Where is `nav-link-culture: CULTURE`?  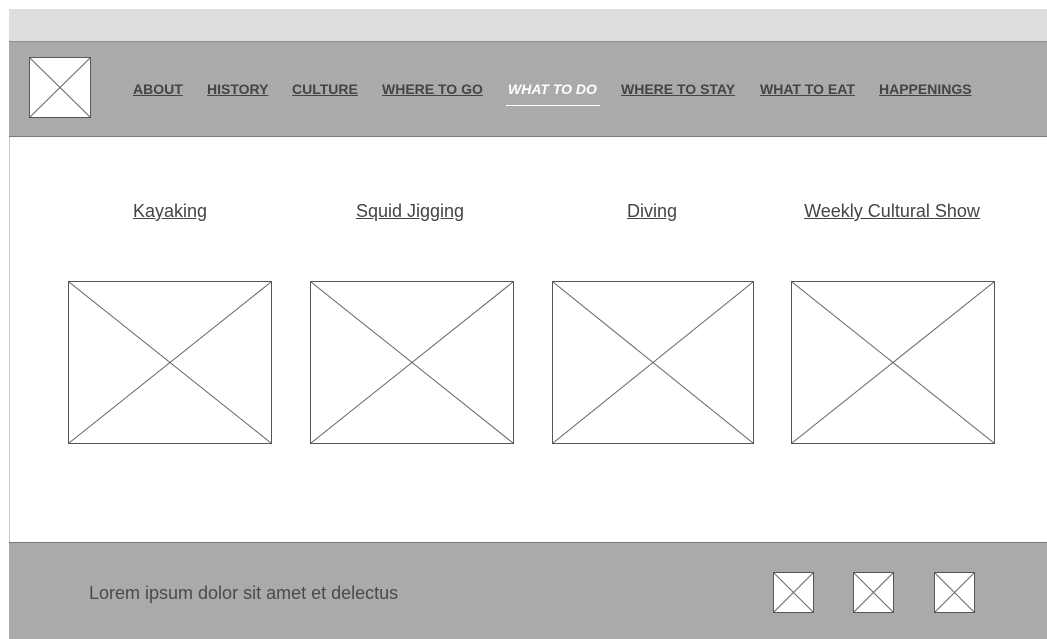 nav-link-culture: CULTURE is located at coordinates (325, 89).